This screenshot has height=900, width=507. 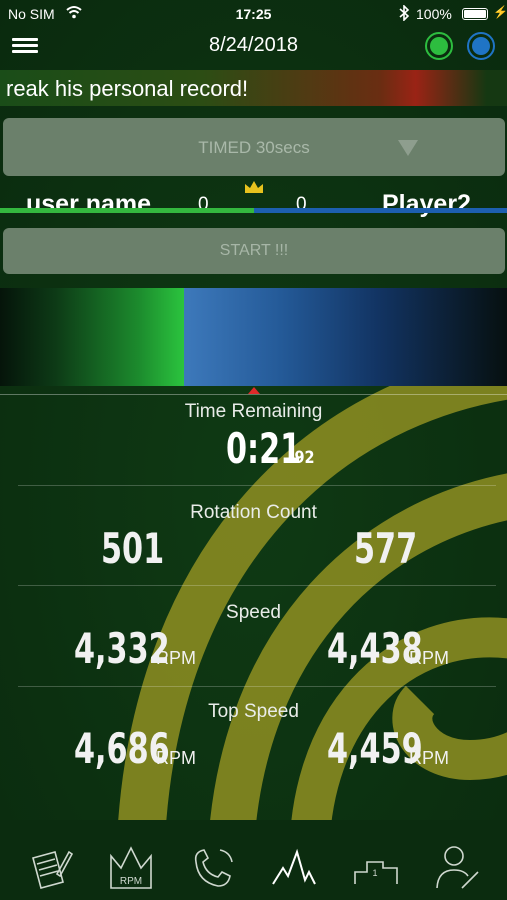 I want to click on tab-profile, so click(x=457, y=867).